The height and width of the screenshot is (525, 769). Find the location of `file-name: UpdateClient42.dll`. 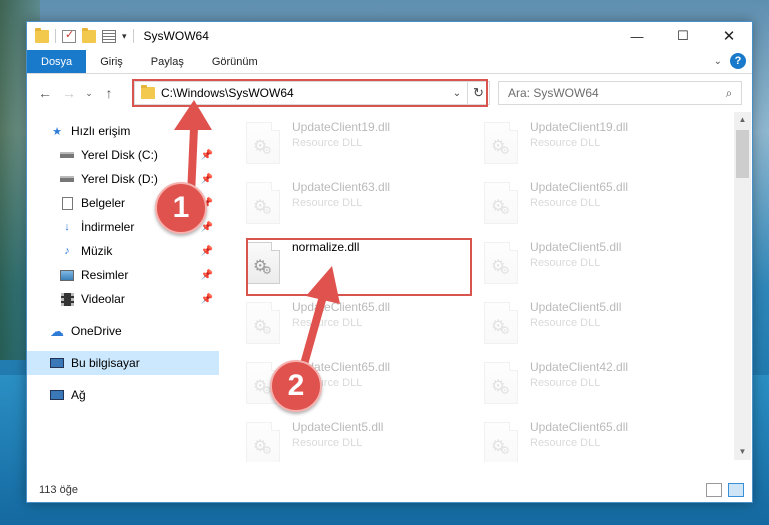

file-name: UpdateClient42.dll is located at coordinates (579, 367).